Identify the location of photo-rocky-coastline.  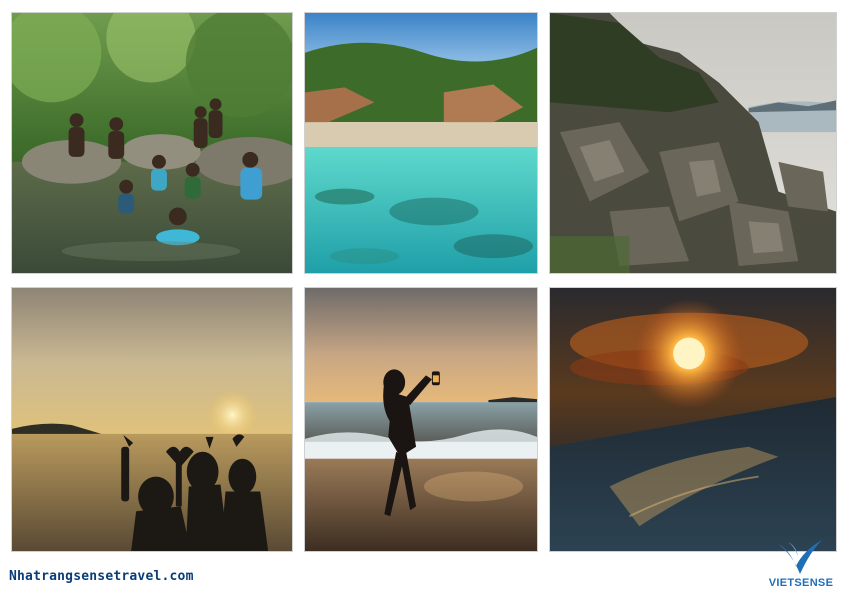
(693, 143).